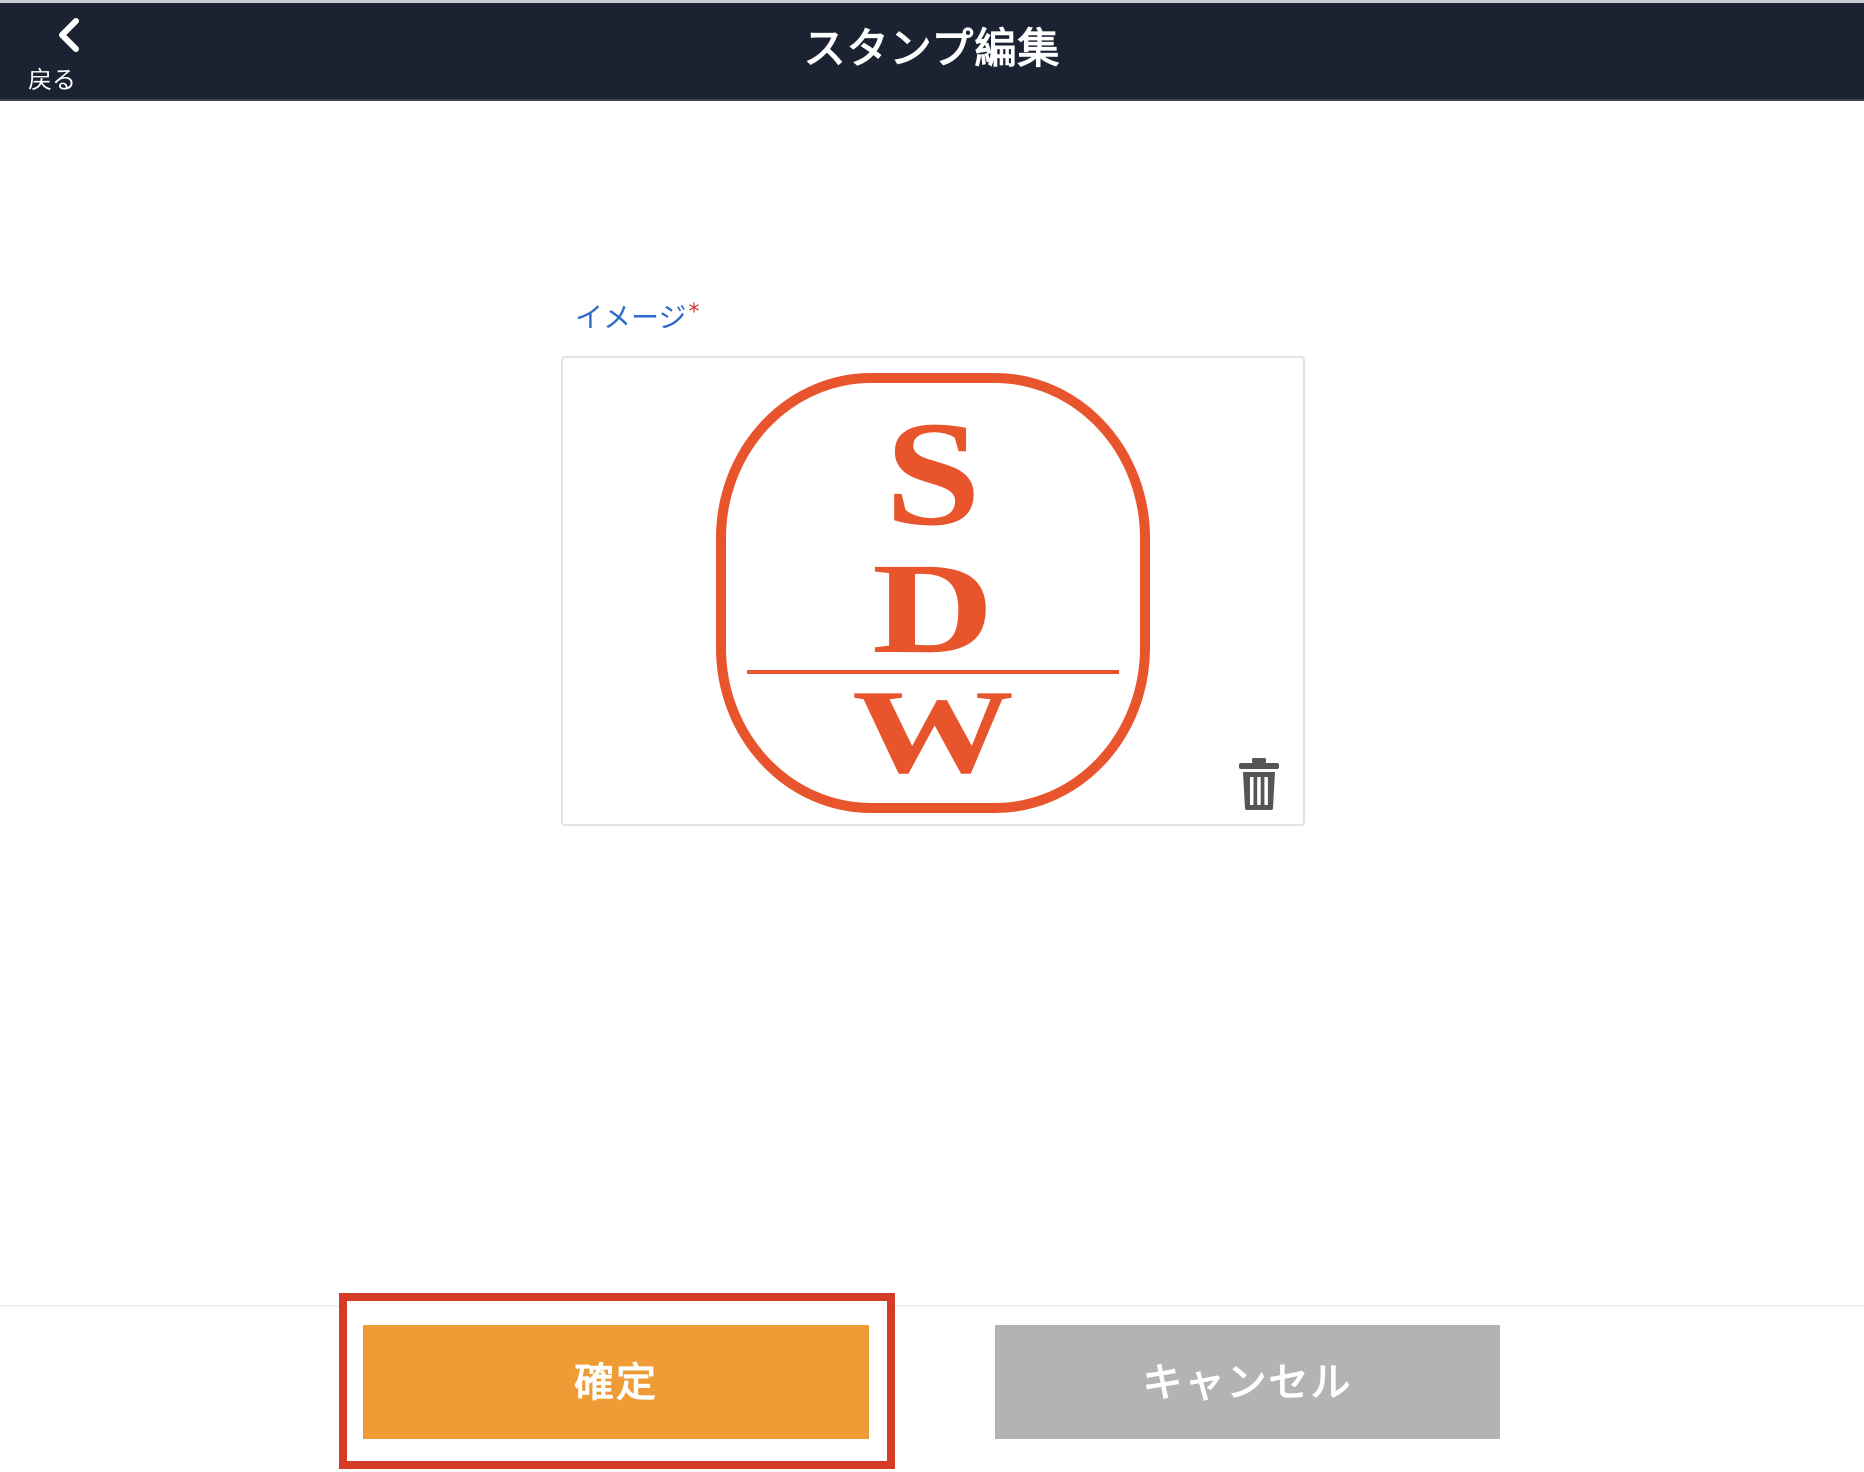 The height and width of the screenshot is (1472, 1864). I want to click on stamp-image: S D W, so click(933, 593).